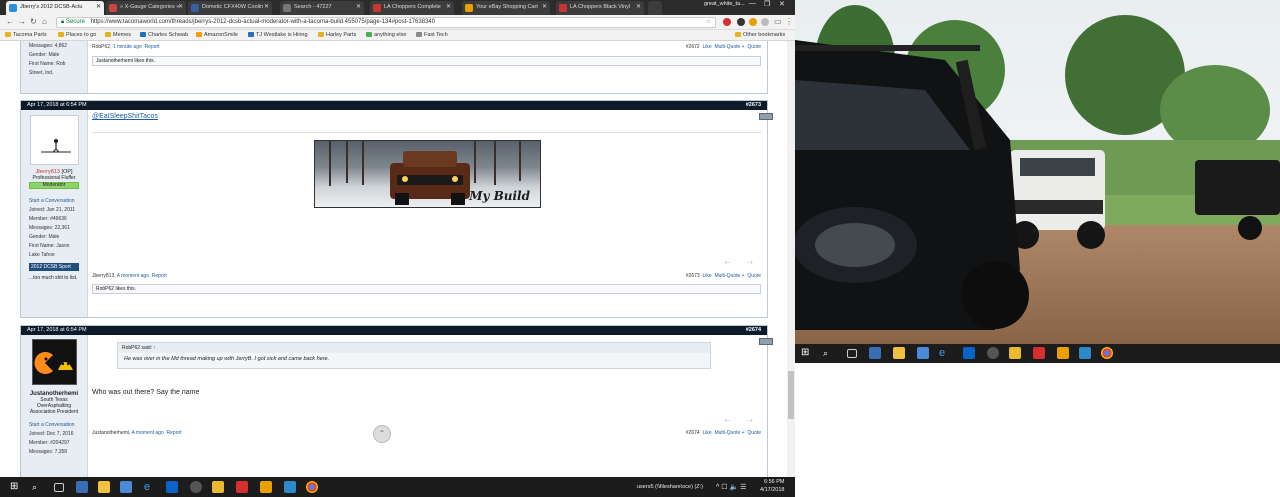  What do you see at coordinates (412, 8) in the screenshot?
I see `tab-la-choppers-complete: LA Choppers Complete ✕` at bounding box center [412, 8].